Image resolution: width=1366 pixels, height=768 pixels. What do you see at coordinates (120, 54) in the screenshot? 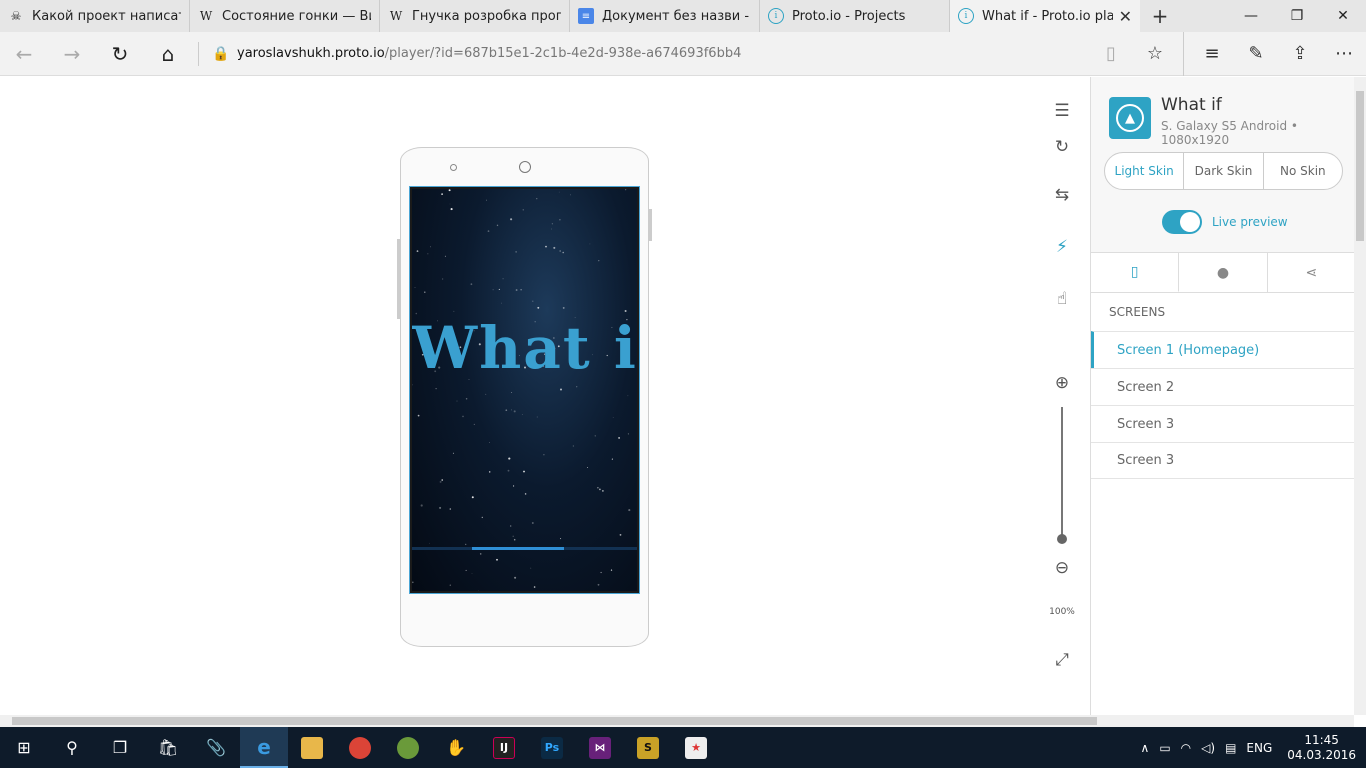
I see `refresh-icon: ↻` at bounding box center [120, 54].